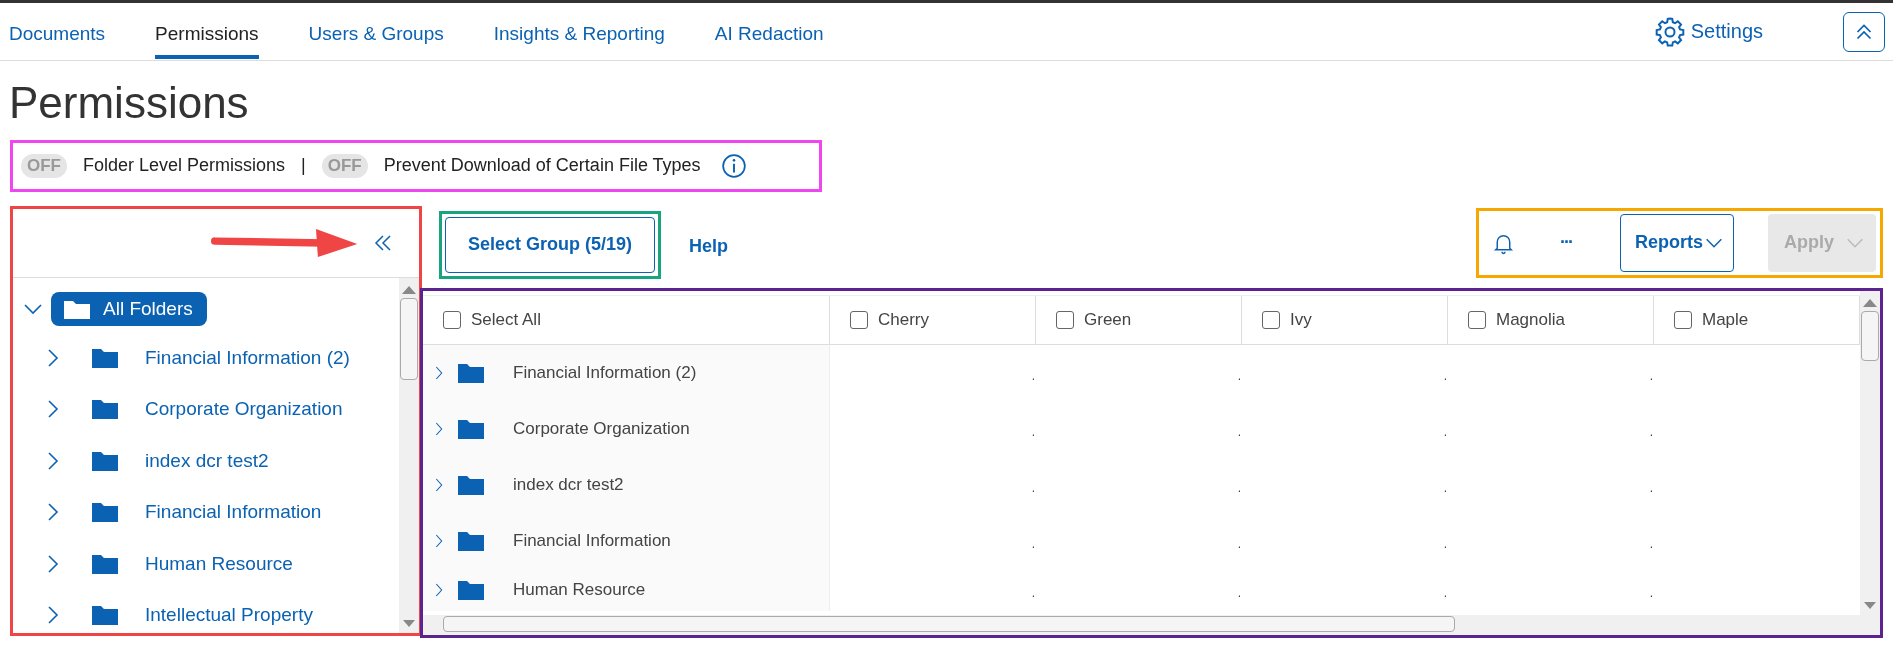  I want to click on tree-item: Corporate Organization, so click(244, 409).